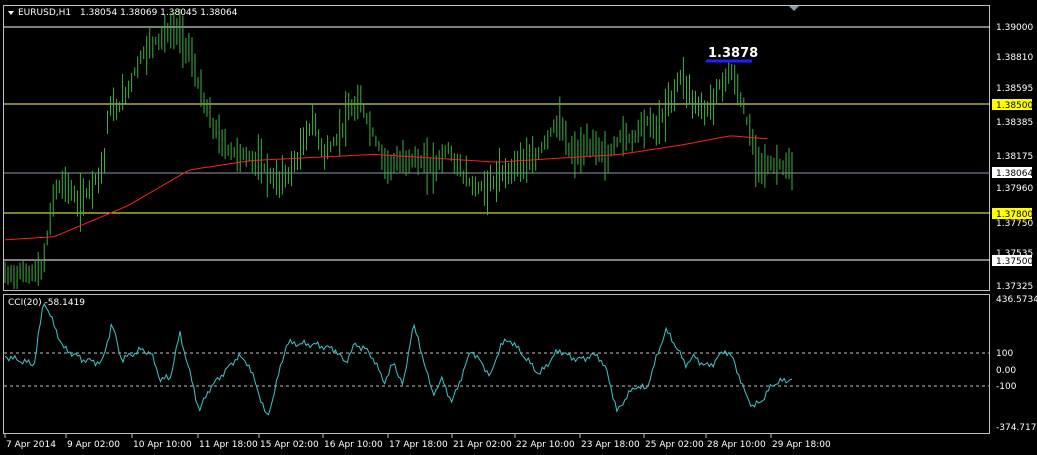  I want to click on cci-tick-label: 436.5734, so click(1016, 300).